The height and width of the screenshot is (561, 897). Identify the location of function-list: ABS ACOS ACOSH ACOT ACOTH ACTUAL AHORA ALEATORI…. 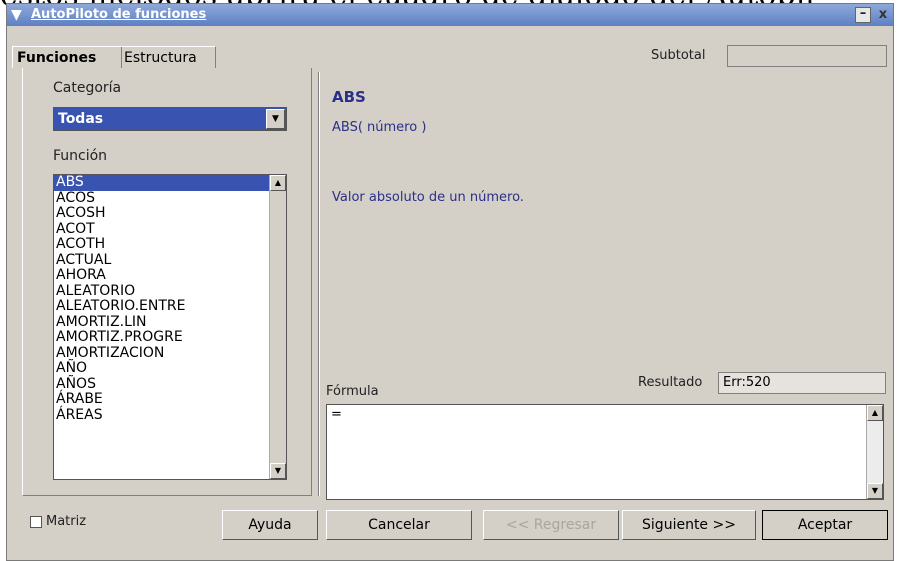
(170, 327).